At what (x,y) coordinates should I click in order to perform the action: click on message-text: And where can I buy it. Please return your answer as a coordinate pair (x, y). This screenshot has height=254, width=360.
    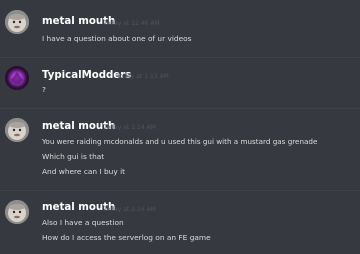
    Looking at the image, I should click on (84, 171).